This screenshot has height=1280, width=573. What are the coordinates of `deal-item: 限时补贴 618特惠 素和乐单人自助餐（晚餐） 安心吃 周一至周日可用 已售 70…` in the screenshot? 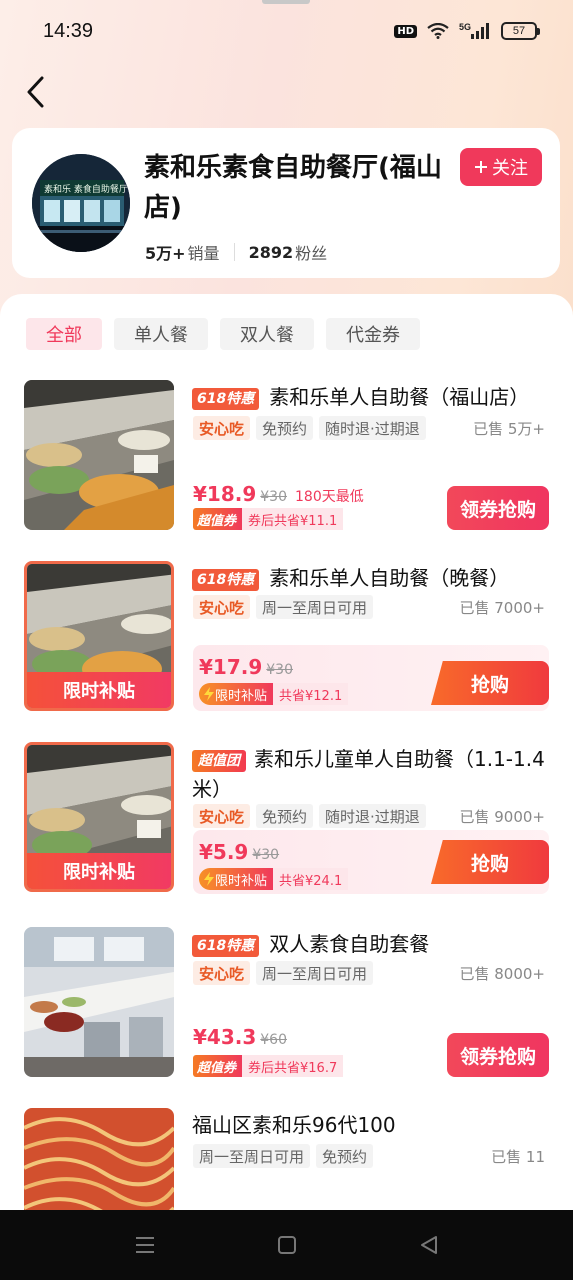 It's located at (286, 646).